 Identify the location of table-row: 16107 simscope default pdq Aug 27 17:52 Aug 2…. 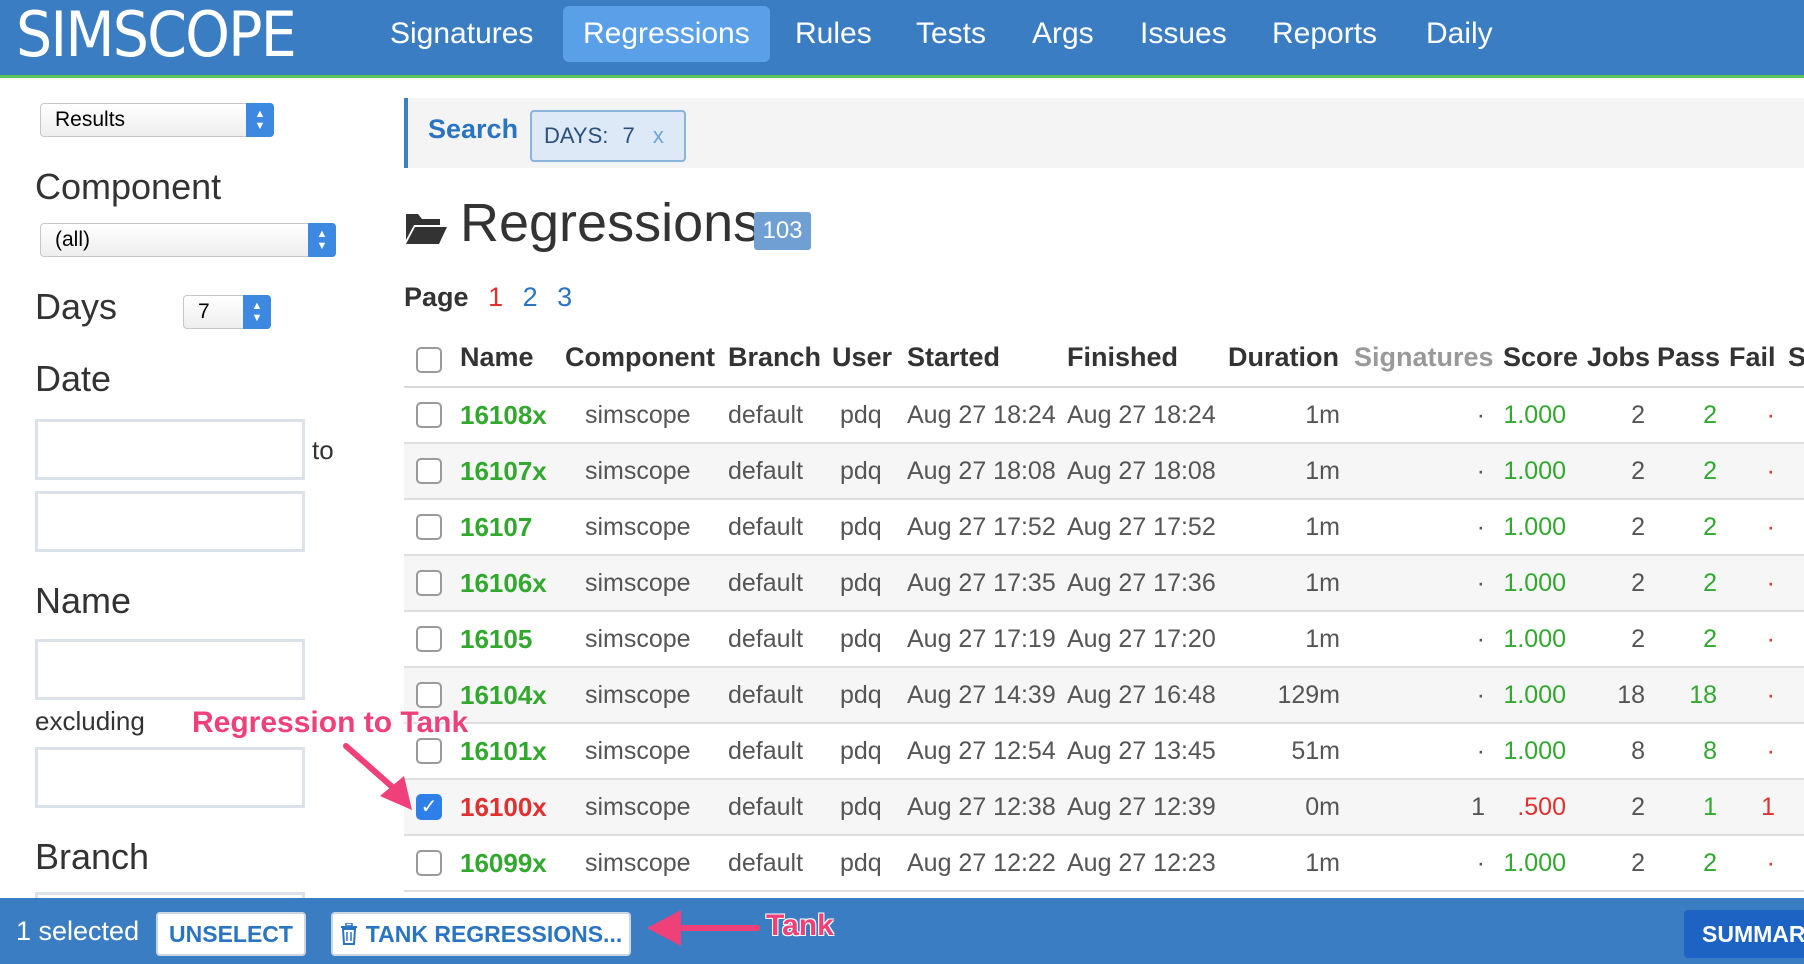
(1104, 528).